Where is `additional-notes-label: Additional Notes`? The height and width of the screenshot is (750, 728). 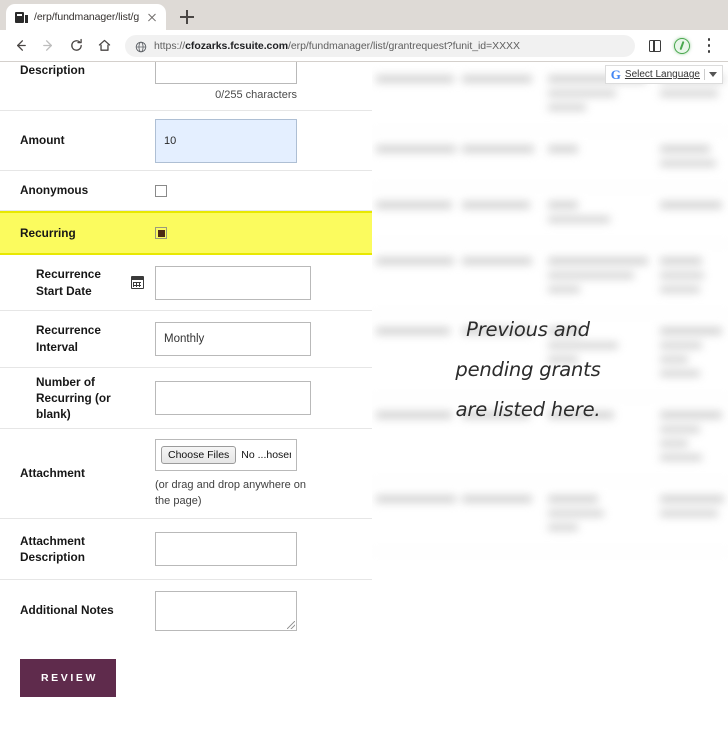
additional-notes-label: Additional Notes is located at coordinates (67, 610).